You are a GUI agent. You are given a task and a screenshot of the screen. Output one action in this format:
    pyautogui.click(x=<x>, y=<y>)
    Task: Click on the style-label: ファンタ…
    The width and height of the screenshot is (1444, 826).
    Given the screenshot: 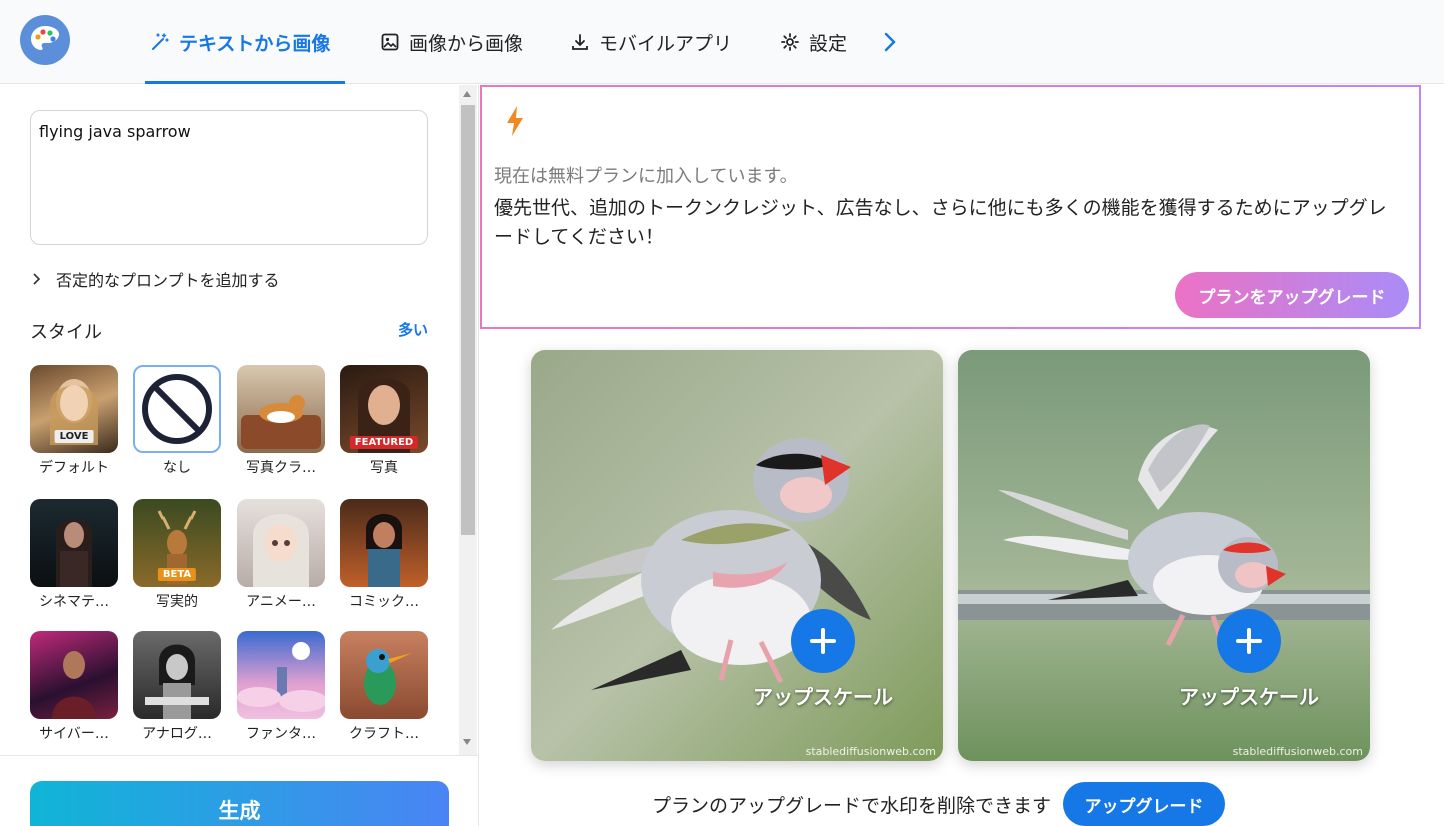 What is the action you would take?
    pyautogui.click(x=281, y=734)
    